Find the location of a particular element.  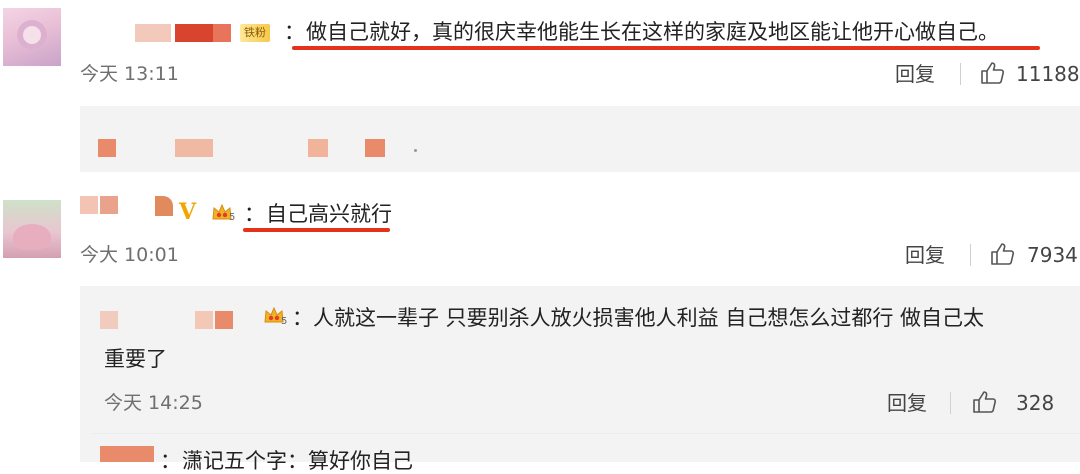

comment-text: 自己高兴就行 is located at coordinates (329, 214).